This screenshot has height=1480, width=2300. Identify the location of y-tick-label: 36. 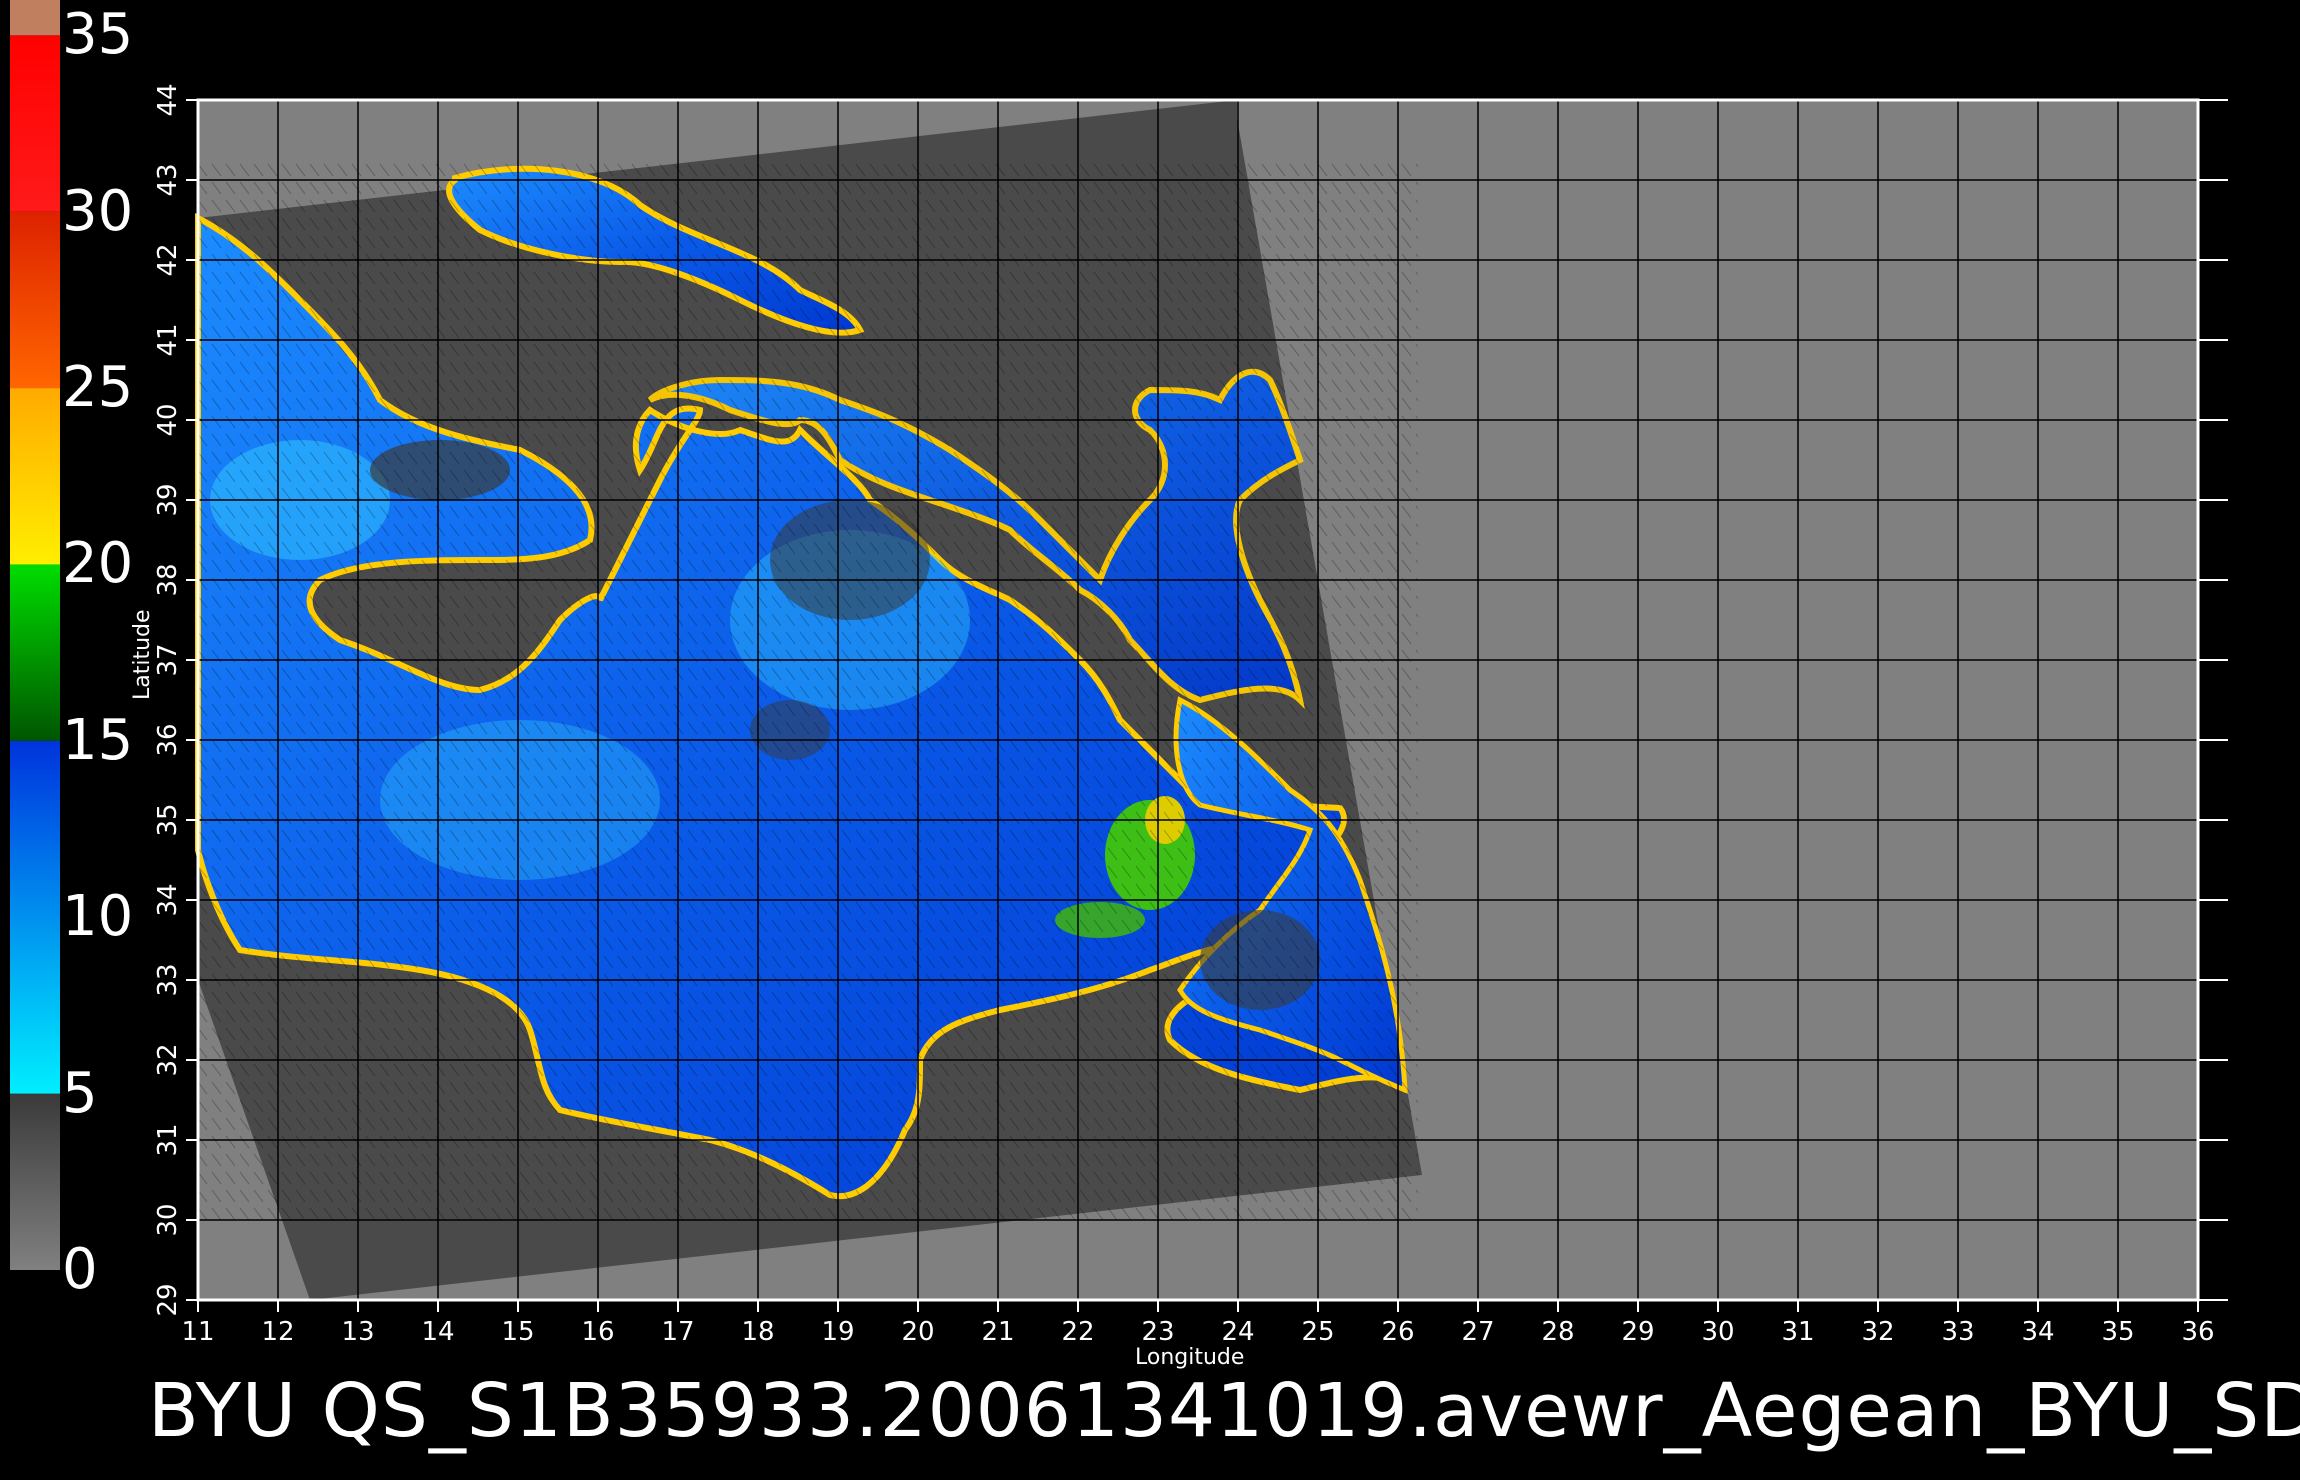
(168, 739).